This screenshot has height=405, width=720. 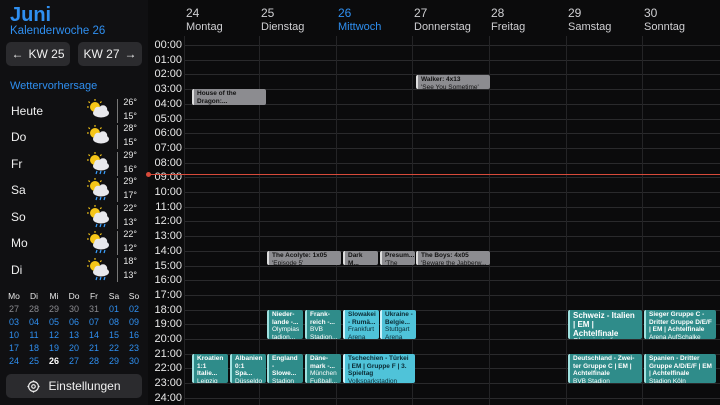 I want to click on current-time-line, so click(x=434, y=174).